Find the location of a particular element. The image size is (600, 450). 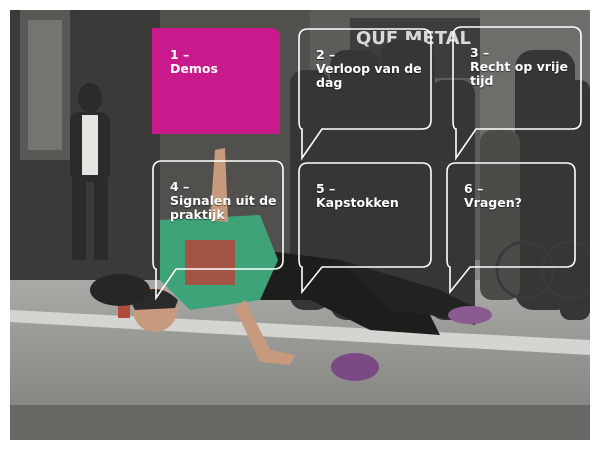

agenda-item-recht: 3 – Recht op vrije tijd is located at coordinates (517, 96).